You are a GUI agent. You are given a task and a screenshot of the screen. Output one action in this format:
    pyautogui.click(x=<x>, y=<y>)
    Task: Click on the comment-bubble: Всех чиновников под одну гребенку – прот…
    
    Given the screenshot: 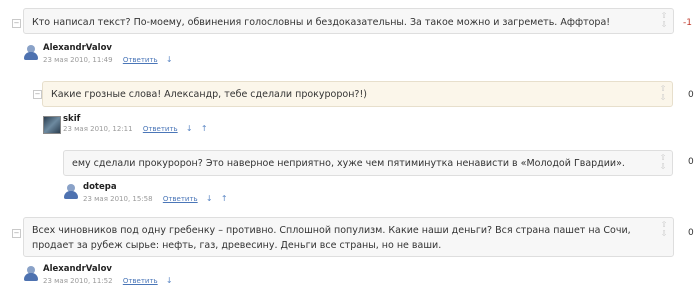 What is the action you would take?
    pyautogui.click(x=348, y=237)
    